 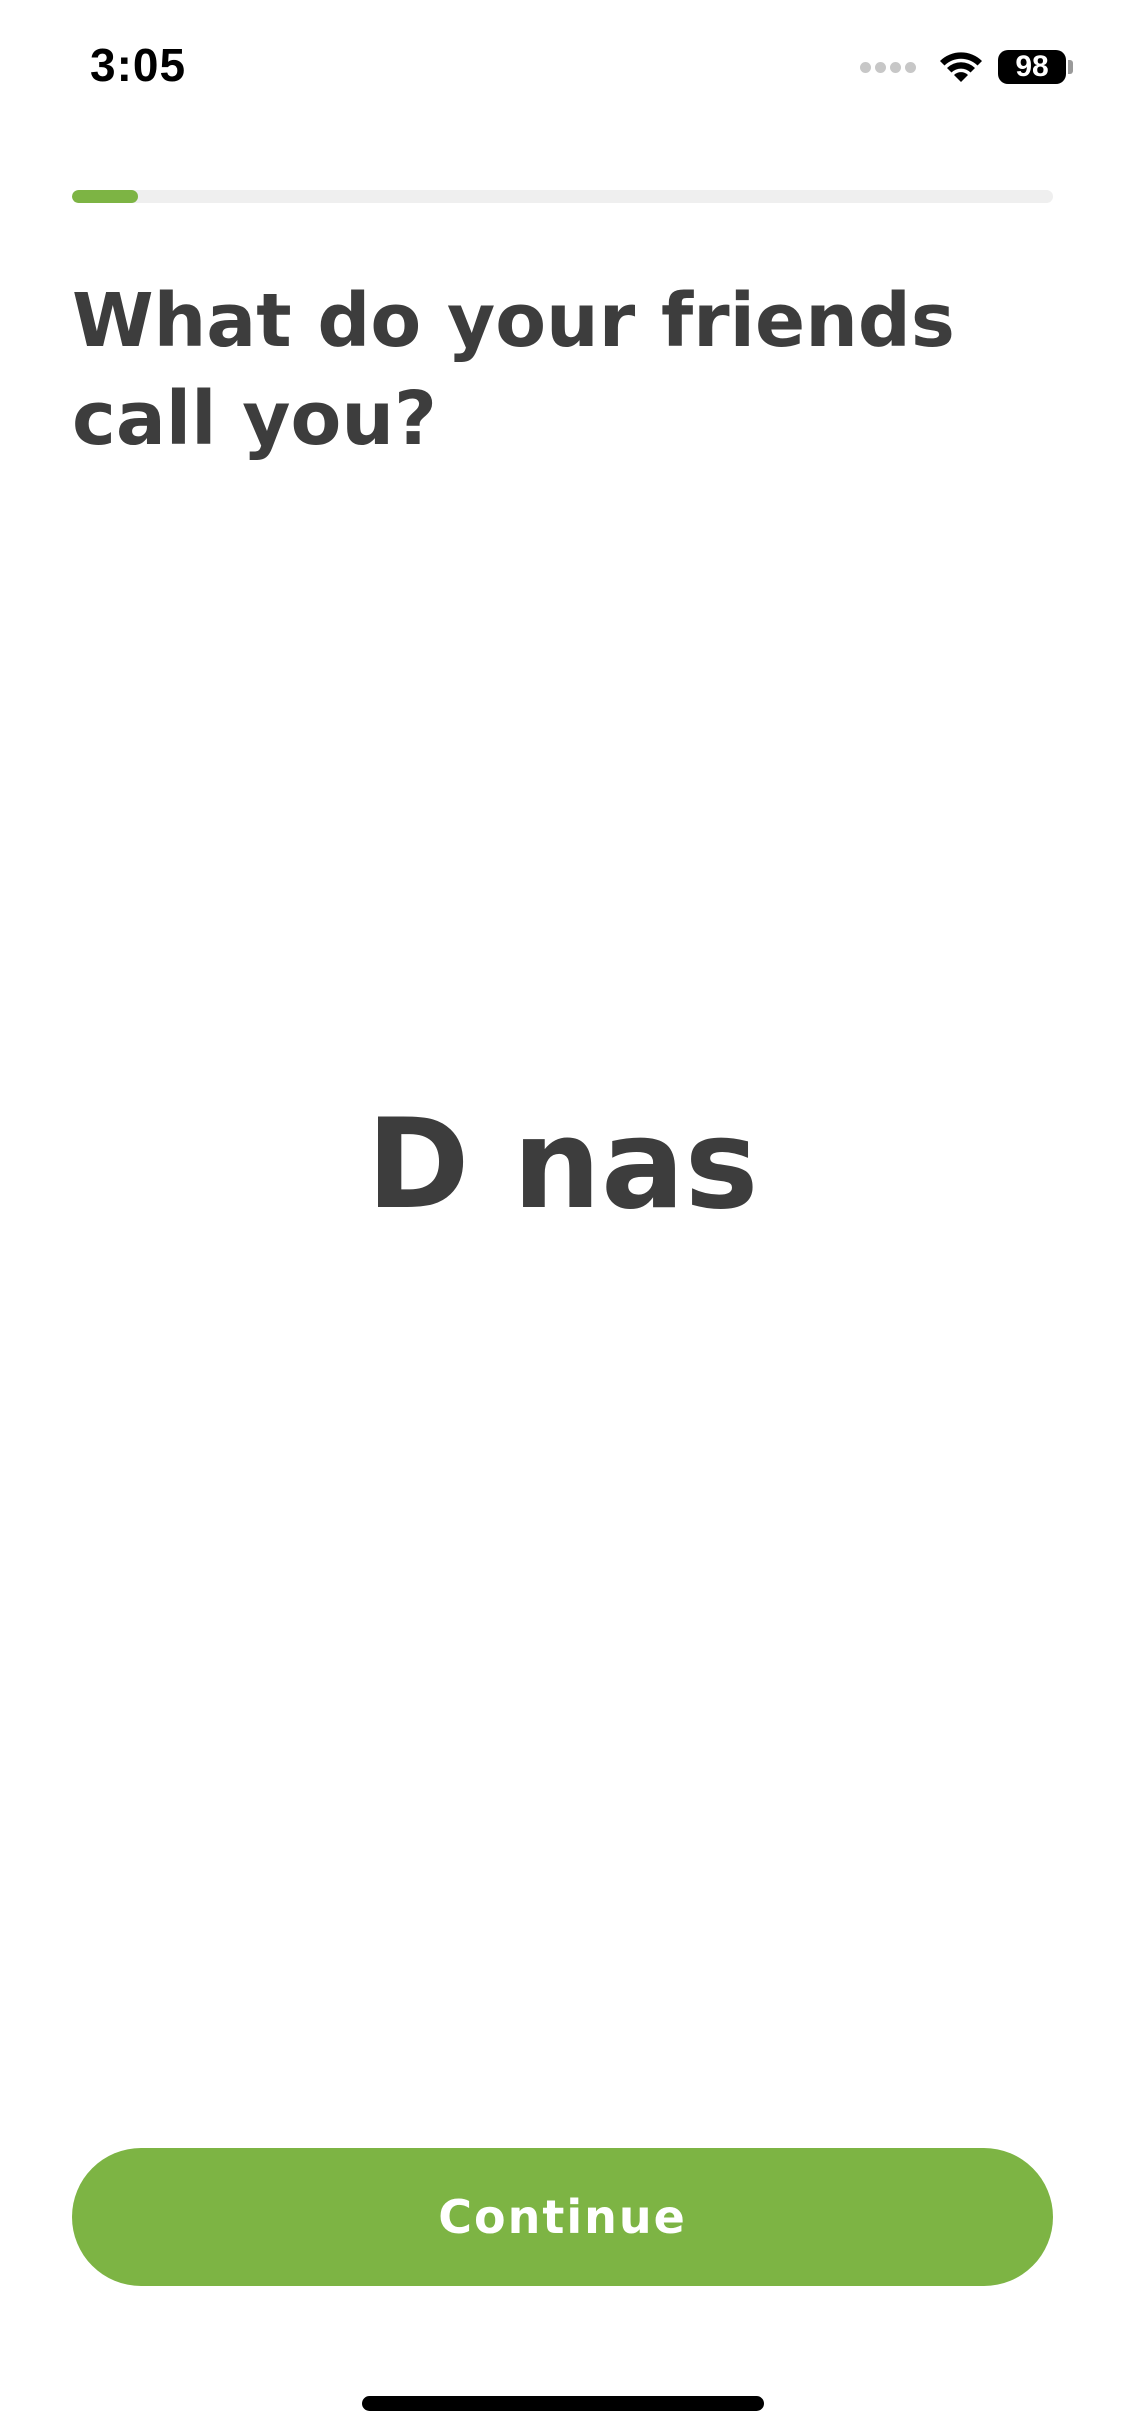 I want to click on battery-icon: 98, so click(x=1032, y=67).